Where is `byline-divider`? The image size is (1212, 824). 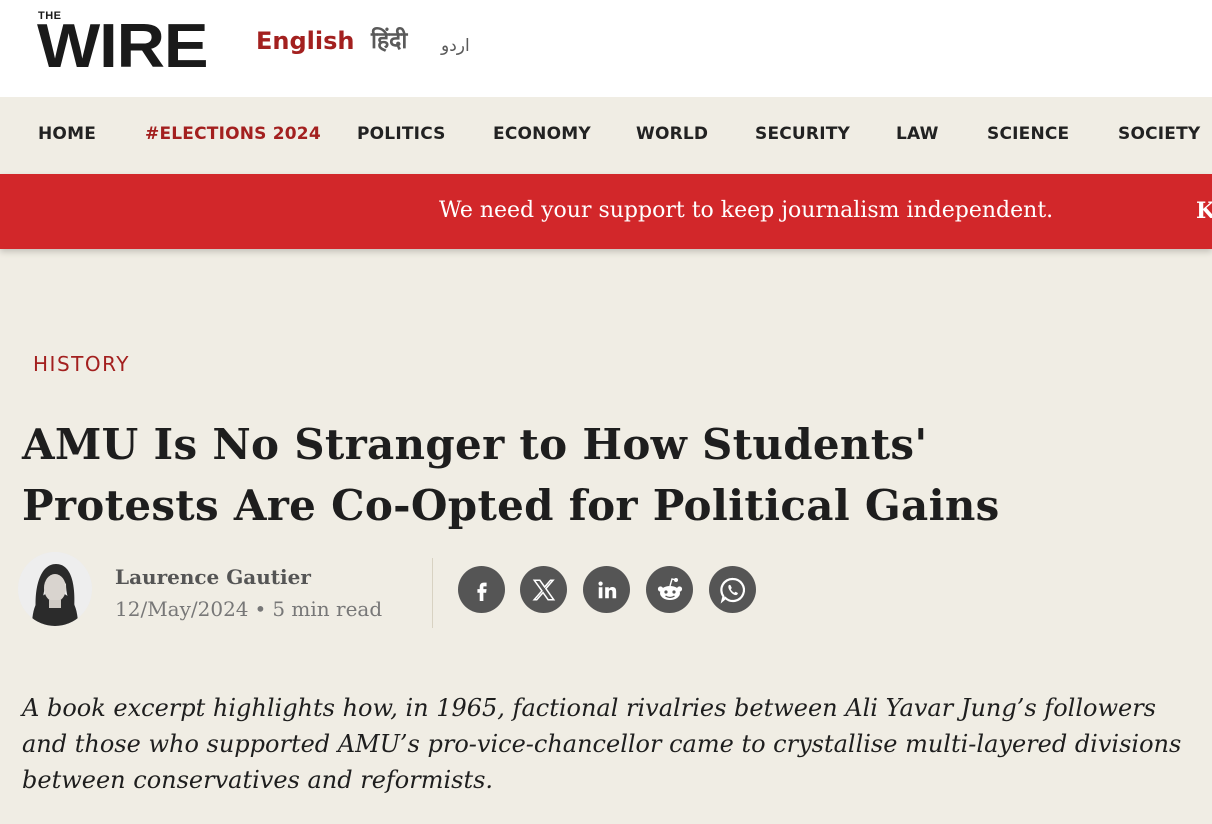 byline-divider is located at coordinates (432, 593).